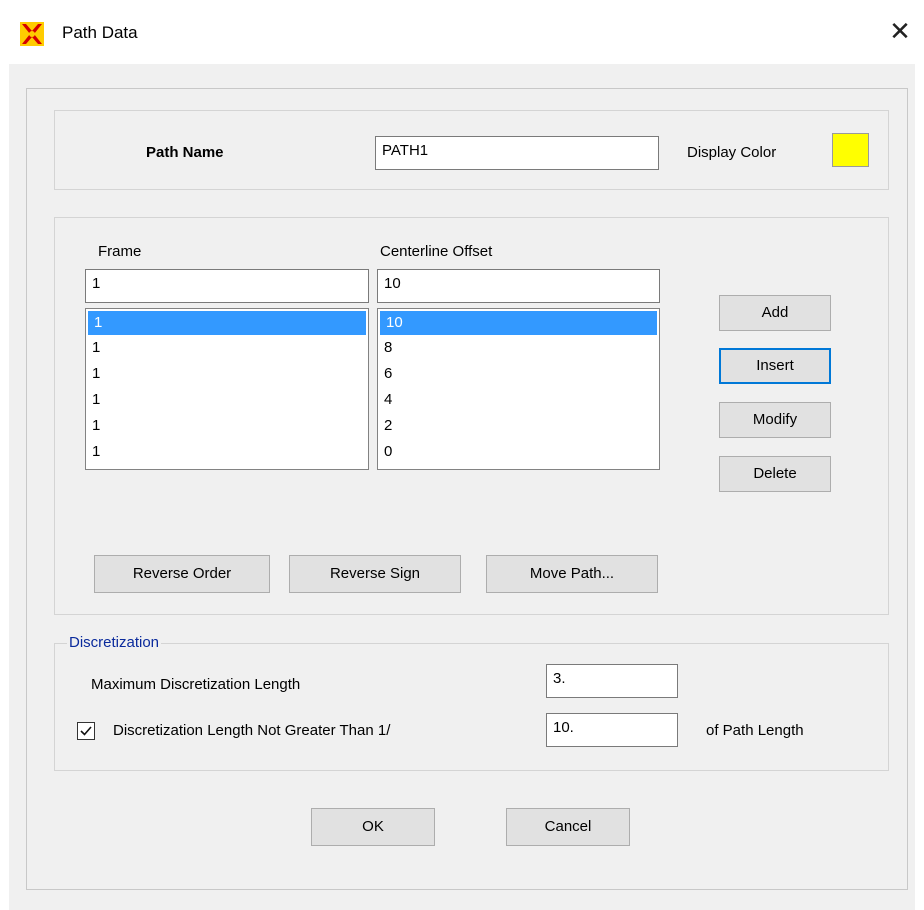 Image resolution: width=924 pixels, height=910 pixels. Describe the element at coordinates (100, 32) in the screenshot. I see `window-title: Path Data` at that location.